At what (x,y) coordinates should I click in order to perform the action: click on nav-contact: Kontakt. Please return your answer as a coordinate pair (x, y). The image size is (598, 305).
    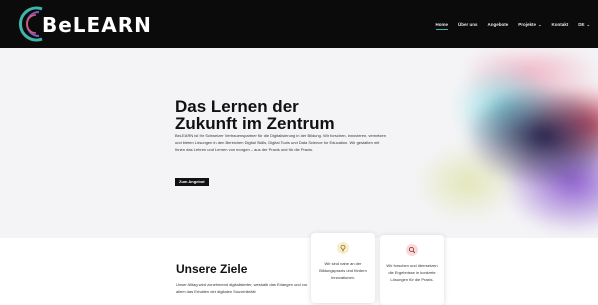
    Looking at the image, I should click on (560, 24).